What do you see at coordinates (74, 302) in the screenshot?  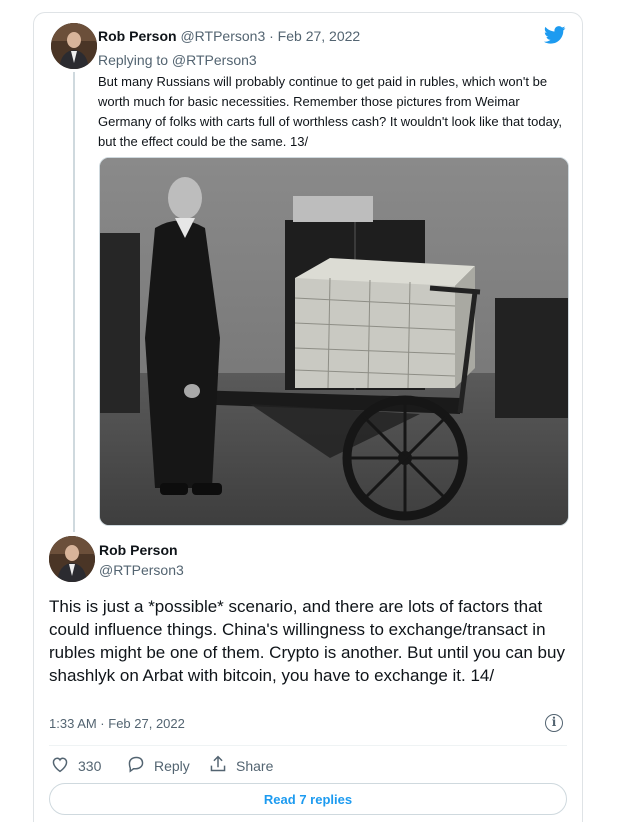 I see `thread-connector` at bounding box center [74, 302].